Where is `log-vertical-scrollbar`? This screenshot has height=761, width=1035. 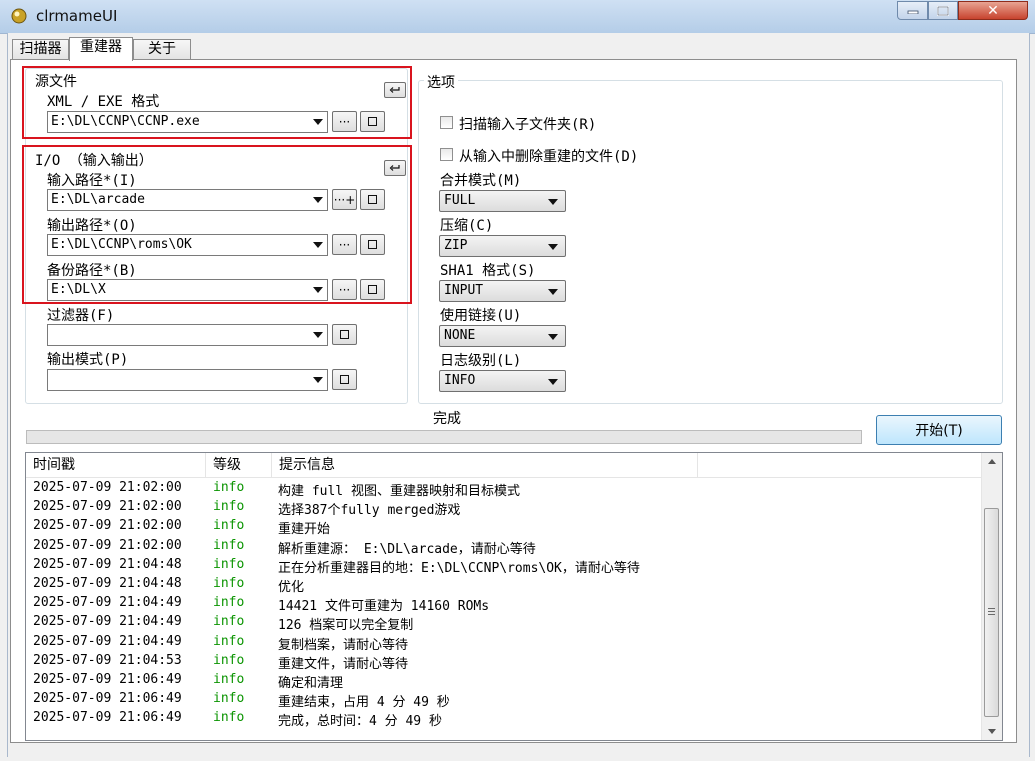
log-vertical-scrollbar is located at coordinates (991, 596).